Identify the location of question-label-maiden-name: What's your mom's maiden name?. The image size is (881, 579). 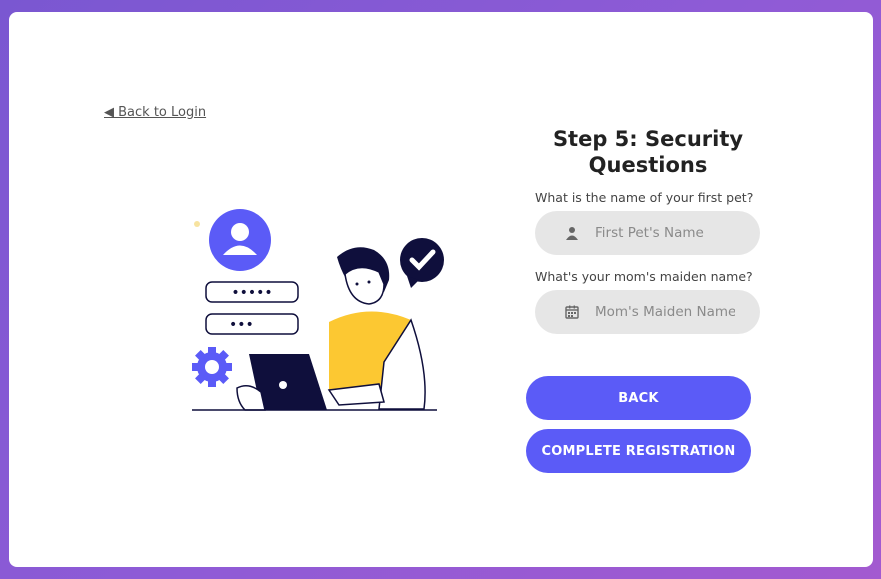
(644, 276).